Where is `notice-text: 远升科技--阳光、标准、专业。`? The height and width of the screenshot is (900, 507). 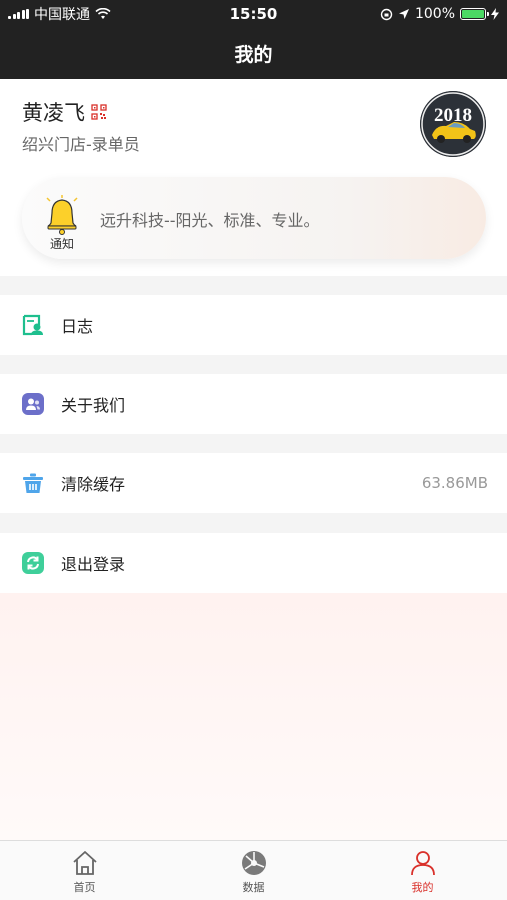
notice-text: 远升科技--阳光、标准、专业。 is located at coordinates (210, 220).